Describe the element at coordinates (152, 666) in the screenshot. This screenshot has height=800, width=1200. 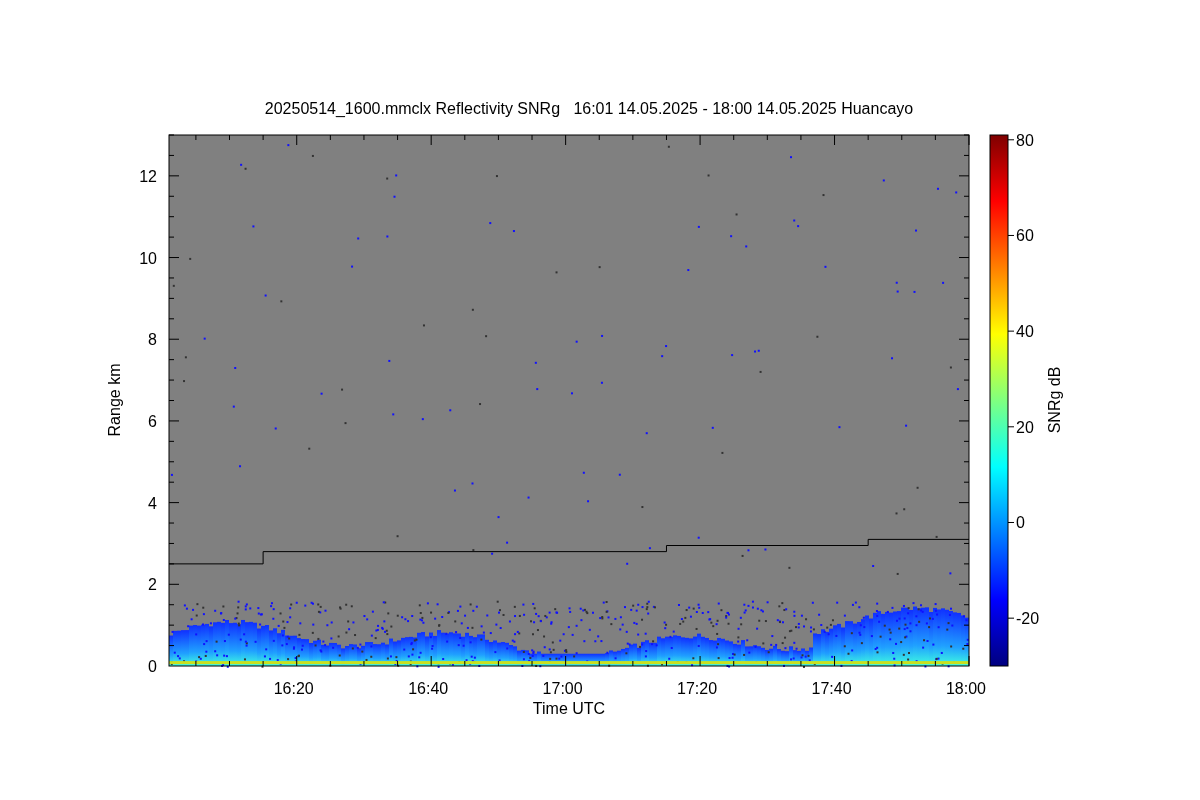
I see `y-tick-label: 0` at that location.